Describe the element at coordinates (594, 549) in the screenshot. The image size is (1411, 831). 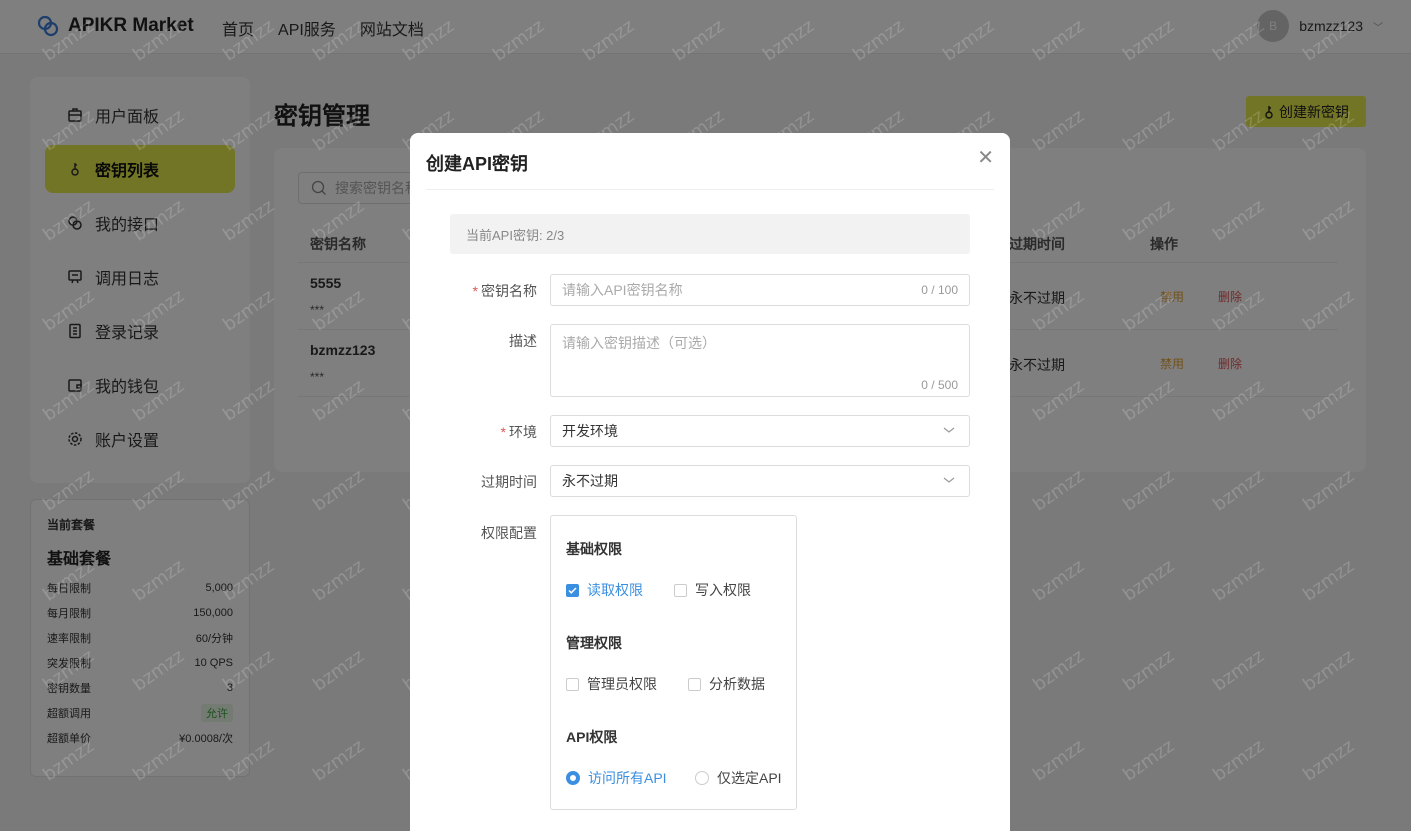
I see `section-title: 基础权限` at that location.